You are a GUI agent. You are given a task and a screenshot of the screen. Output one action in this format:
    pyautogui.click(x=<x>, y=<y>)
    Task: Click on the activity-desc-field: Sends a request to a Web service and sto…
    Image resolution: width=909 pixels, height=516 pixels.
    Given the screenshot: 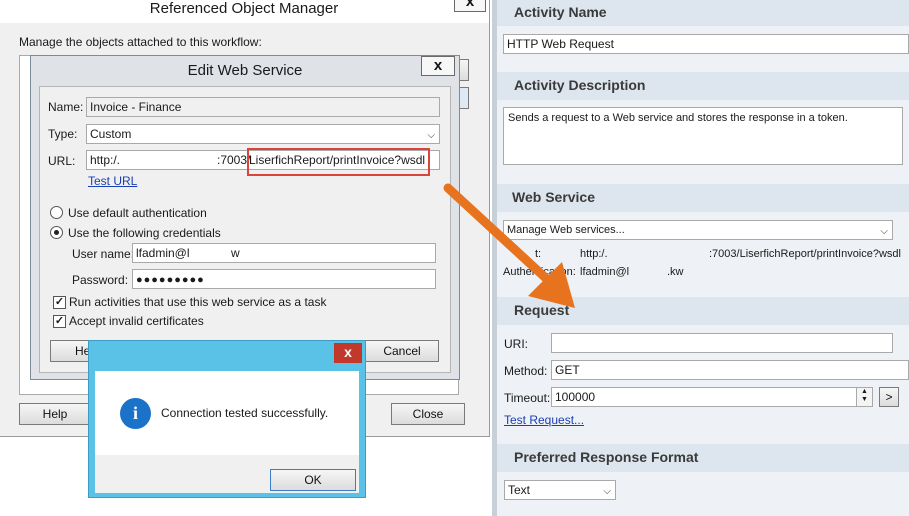 What is the action you would take?
    pyautogui.click(x=703, y=136)
    